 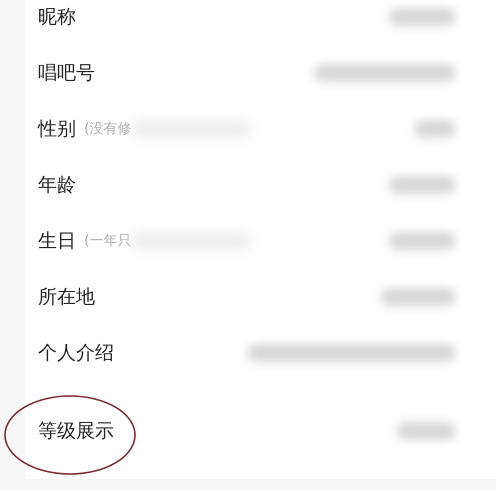 I want to click on setting-label: 年龄, so click(x=57, y=185).